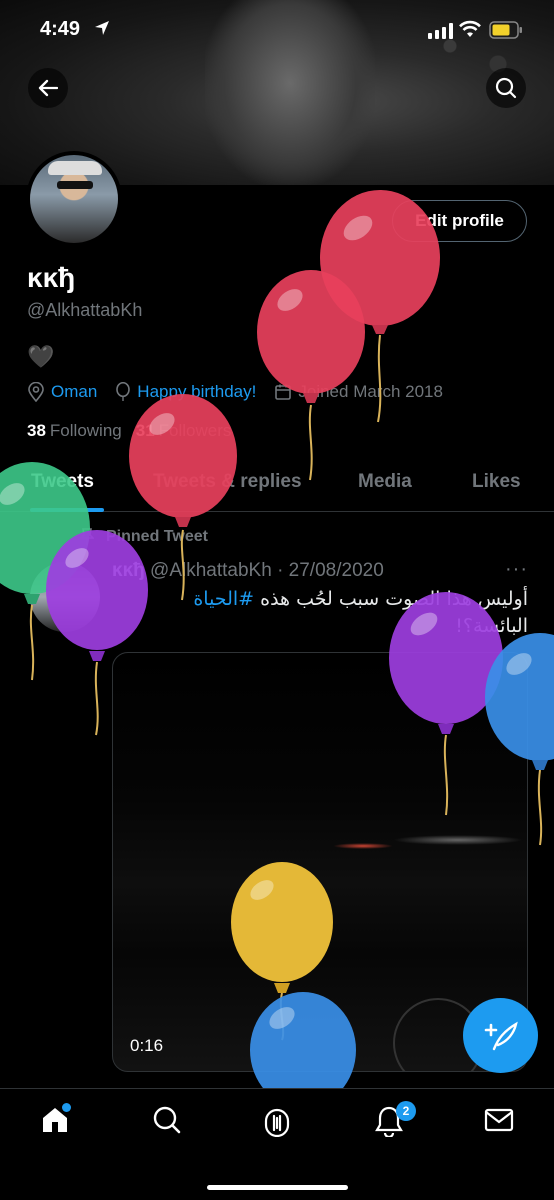 The image size is (554, 1200). Describe the element at coordinates (128, 570) in the screenshot. I see `tweet-author-name: ĸĸђ` at that location.